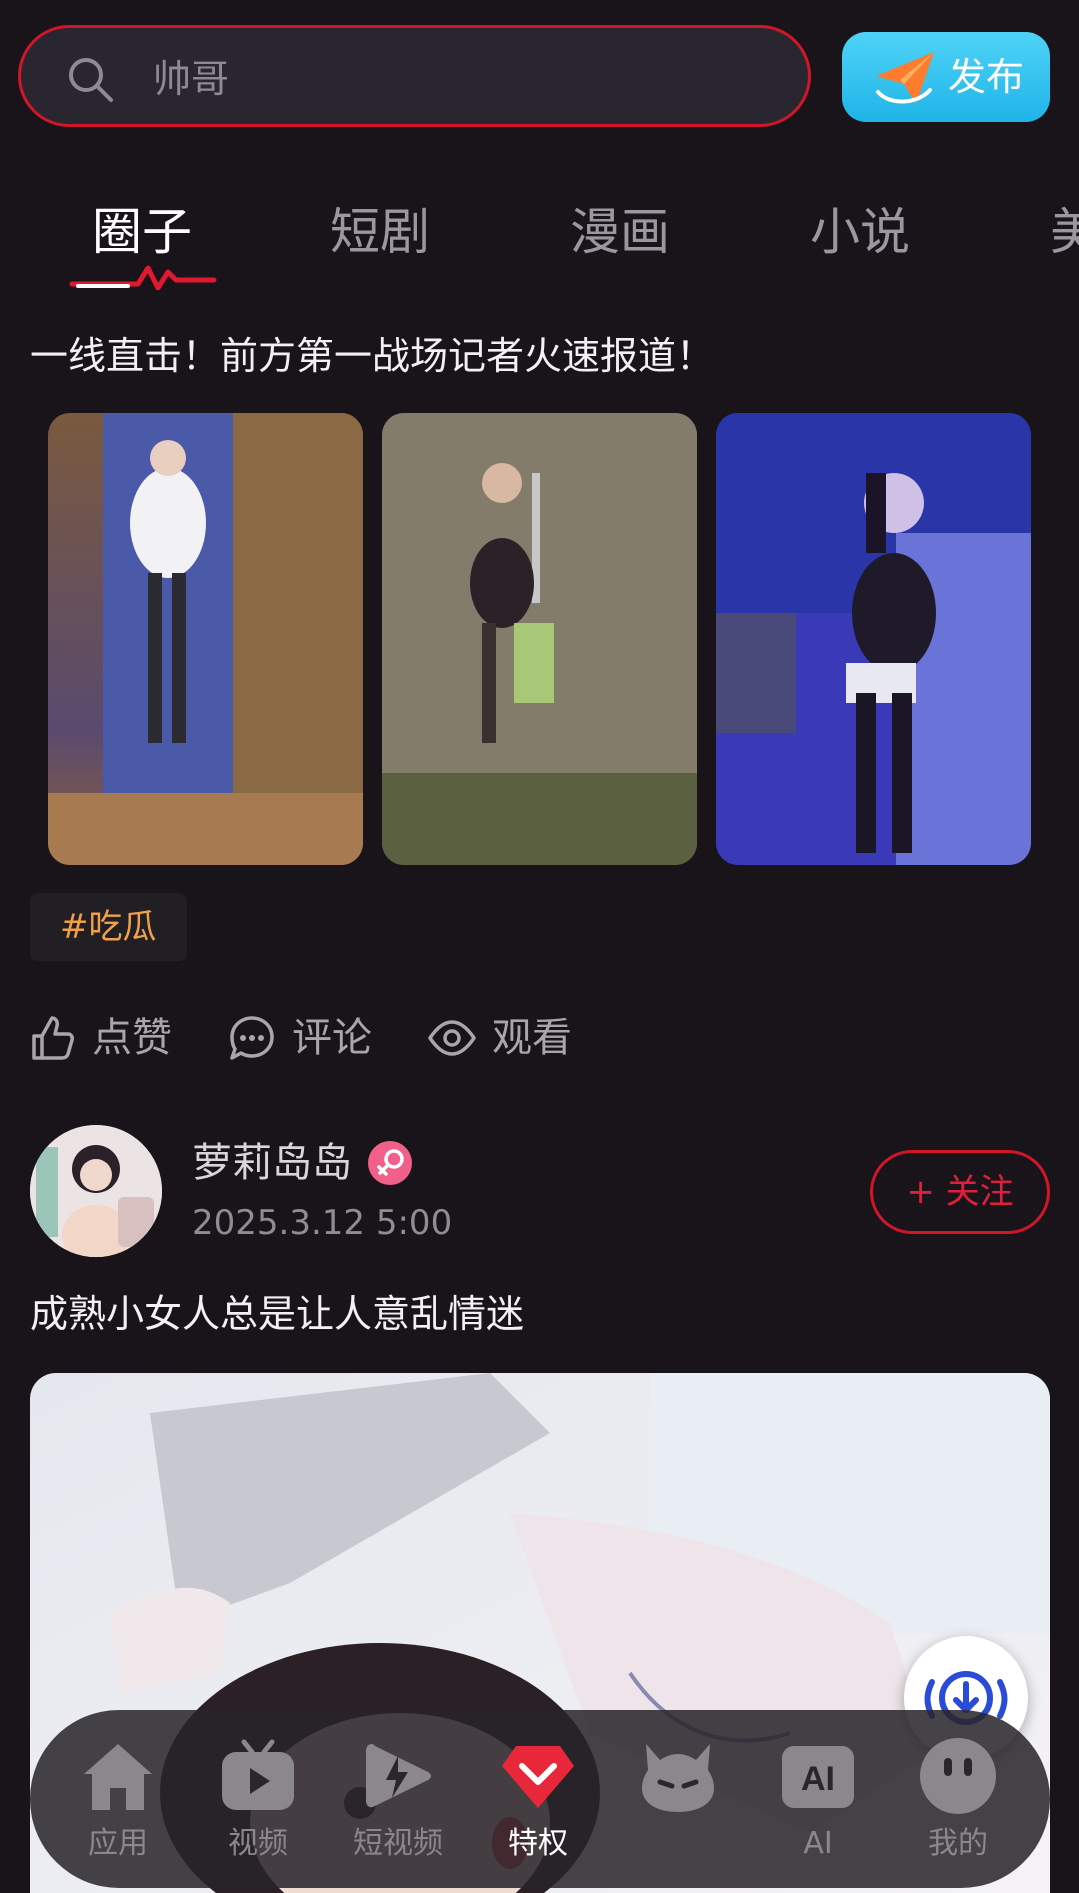 This screenshot has height=1893, width=1079. Describe the element at coordinates (538, 1843) in the screenshot. I see `nav-label: 特权` at that location.